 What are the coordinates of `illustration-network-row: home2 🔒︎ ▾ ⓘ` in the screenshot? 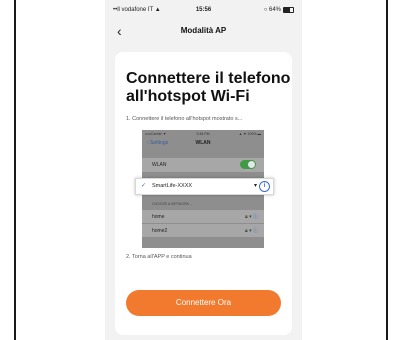 It's located at (203, 230).